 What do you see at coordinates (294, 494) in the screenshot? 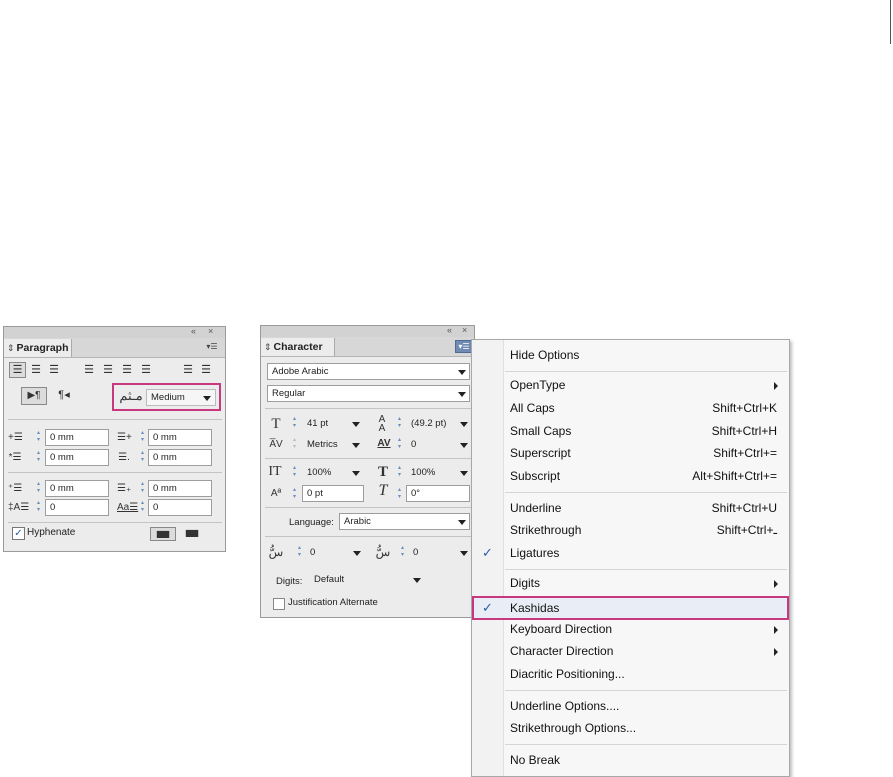
I see `baseline-shift-stepper: ▴ ▾` at bounding box center [294, 494].